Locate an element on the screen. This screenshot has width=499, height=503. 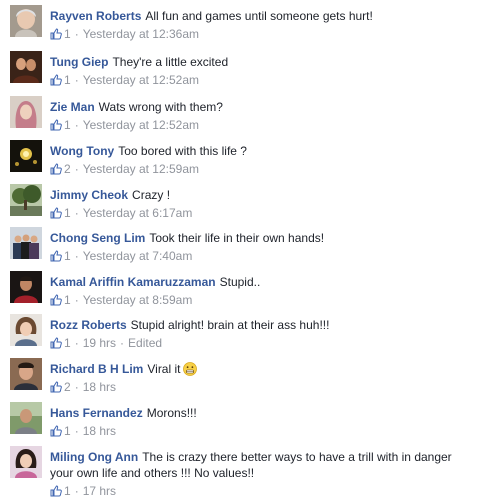
comment-author-link: Rayven Roberts is located at coordinates (95, 16).